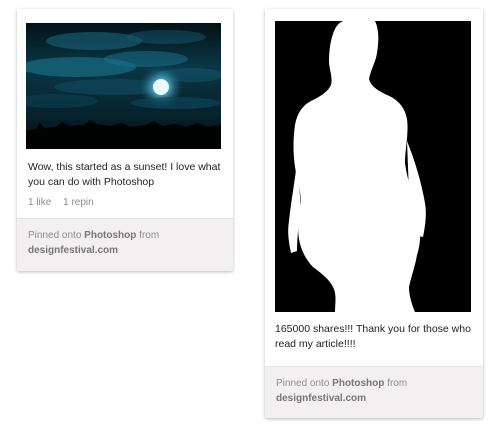 This screenshot has height=433, width=500. I want to click on pin-image-night-sky, so click(123, 86).